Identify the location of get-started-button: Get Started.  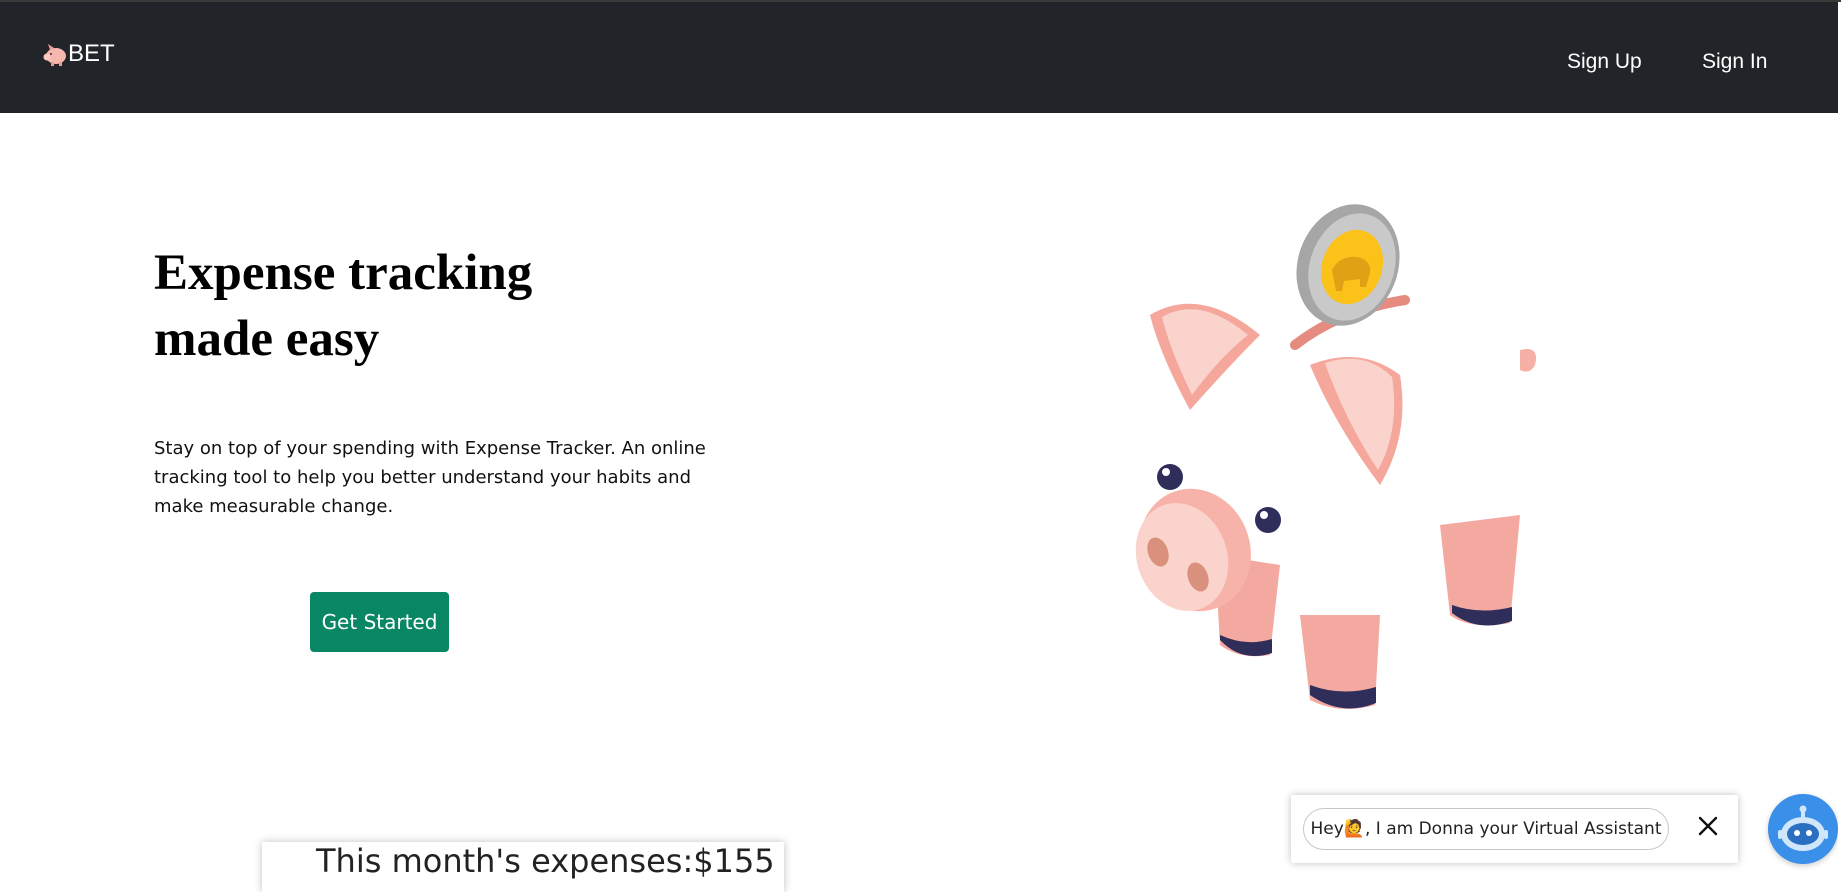
(379, 622).